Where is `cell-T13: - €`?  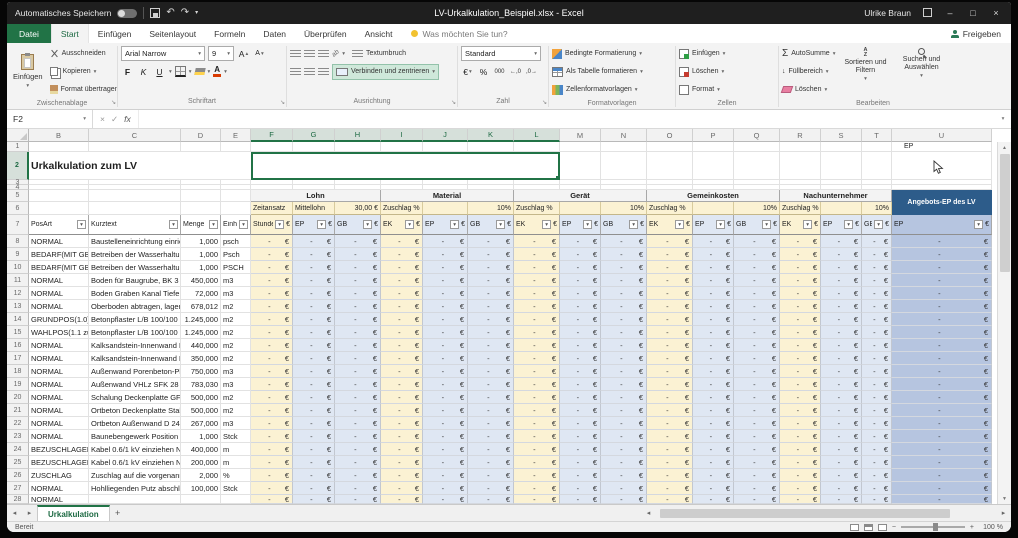 cell-T13: - € is located at coordinates (877, 306).